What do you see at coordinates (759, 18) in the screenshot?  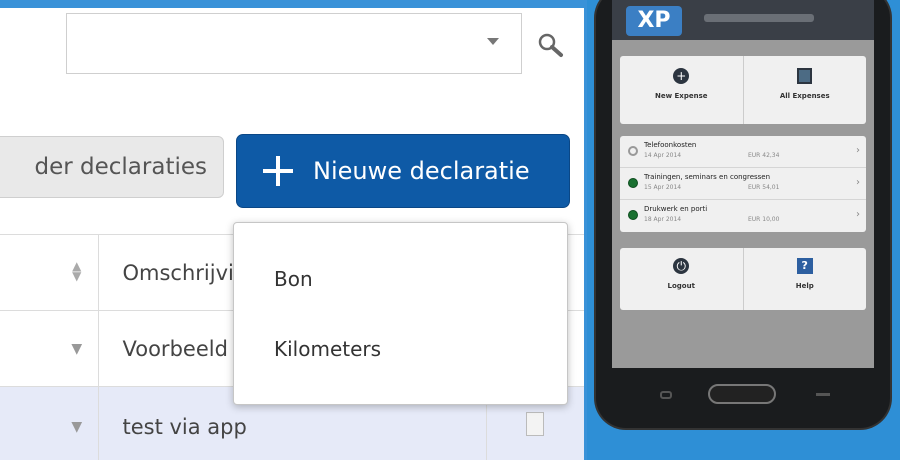 I see `app-name-placeholder` at bounding box center [759, 18].